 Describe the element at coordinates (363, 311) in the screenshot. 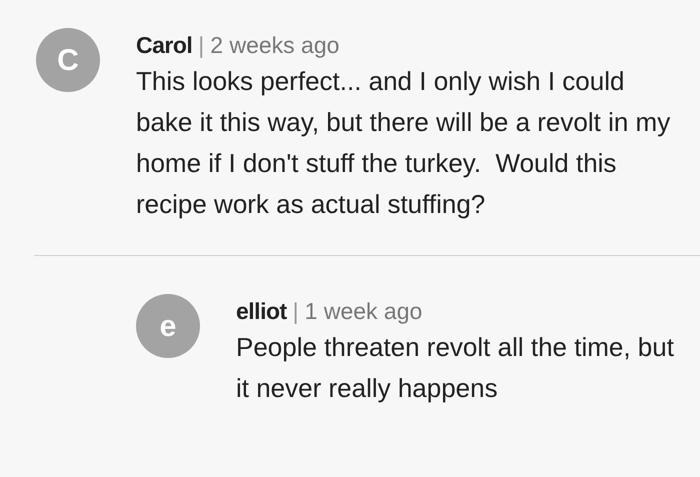

I see `timestamp: 1 week ago` at that location.